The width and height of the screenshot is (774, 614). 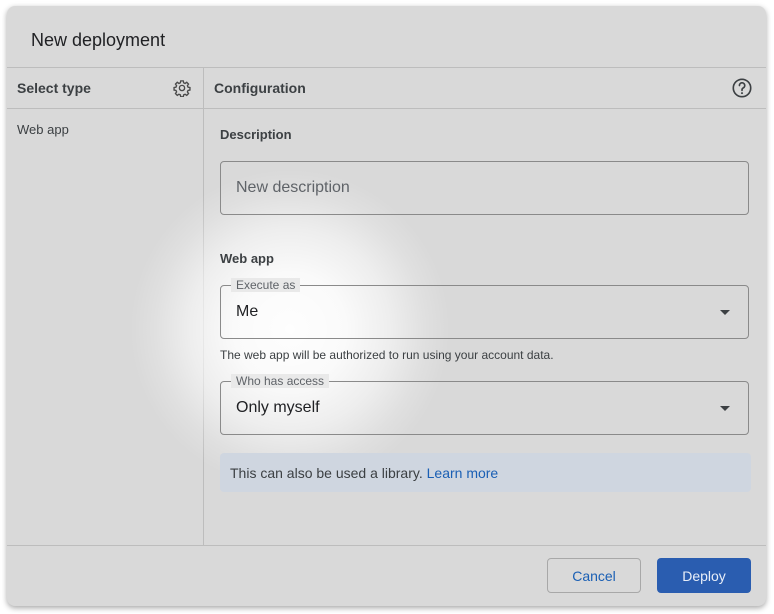 What do you see at coordinates (203, 306) in the screenshot?
I see `panel-divider` at bounding box center [203, 306].